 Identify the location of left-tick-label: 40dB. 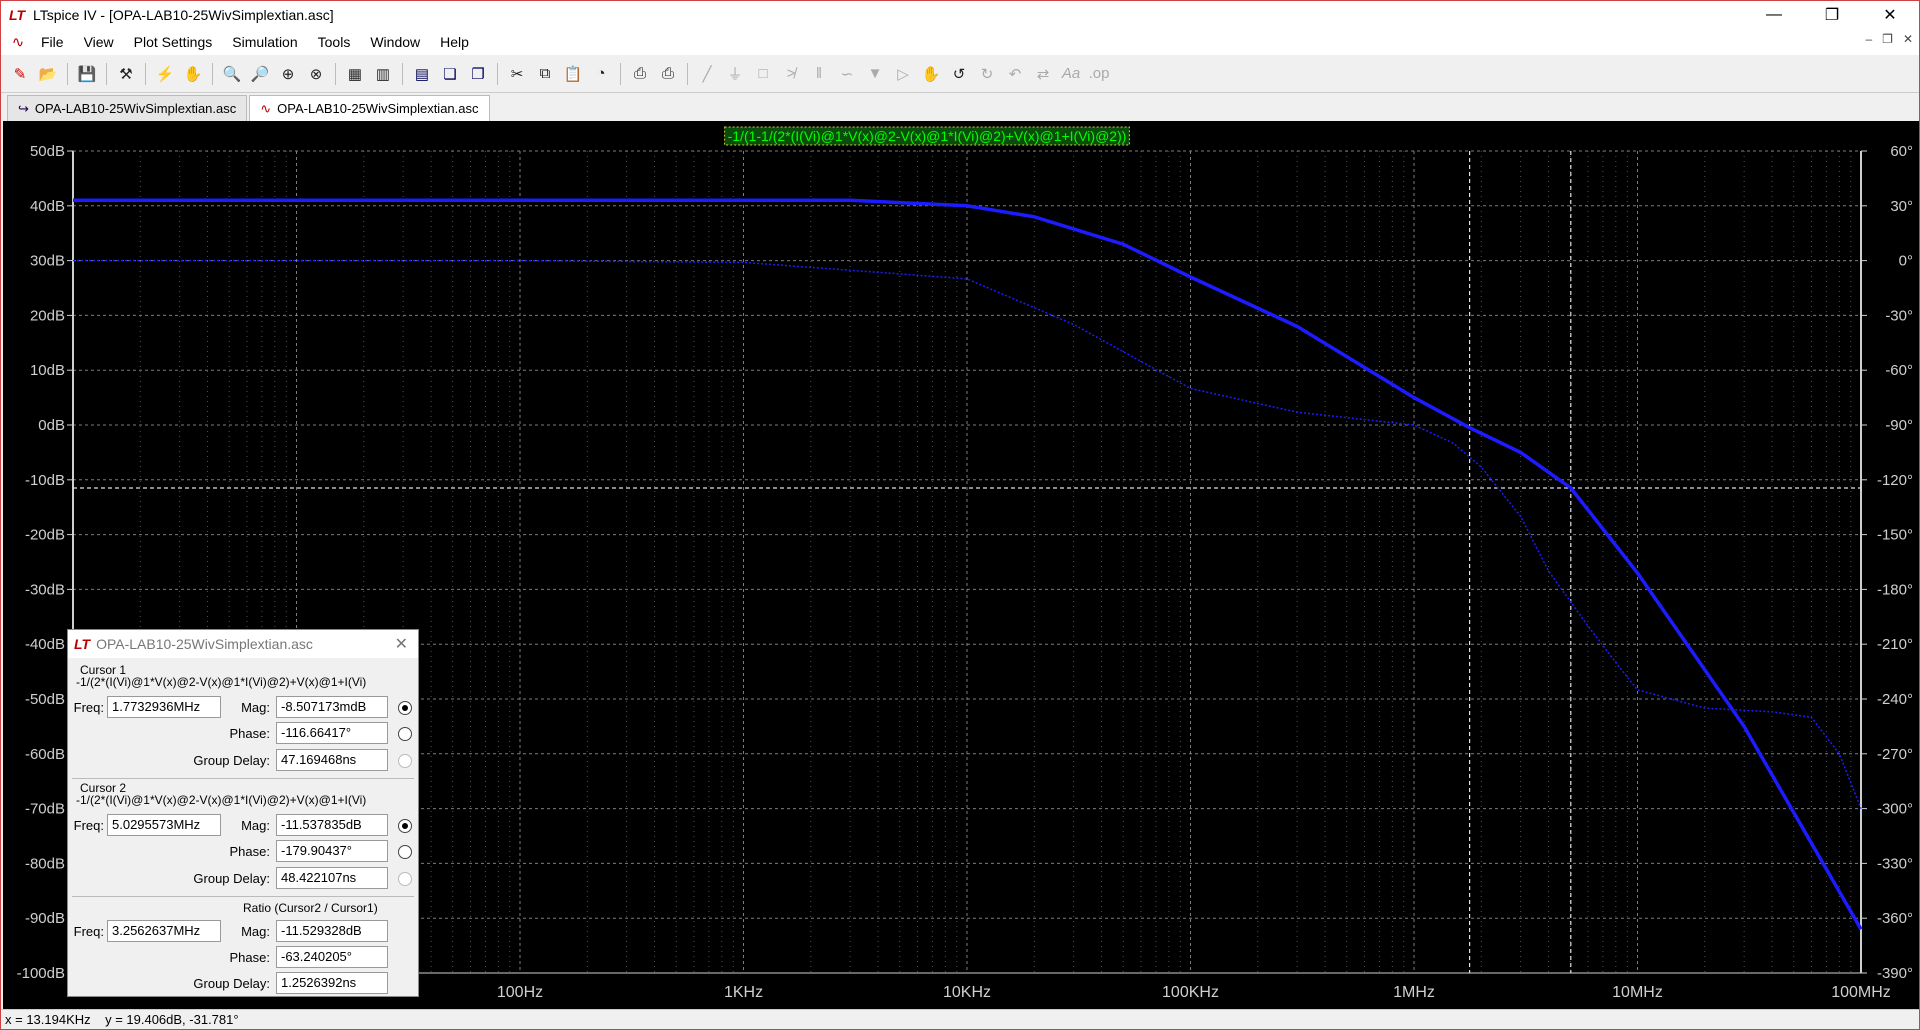
(47, 206).